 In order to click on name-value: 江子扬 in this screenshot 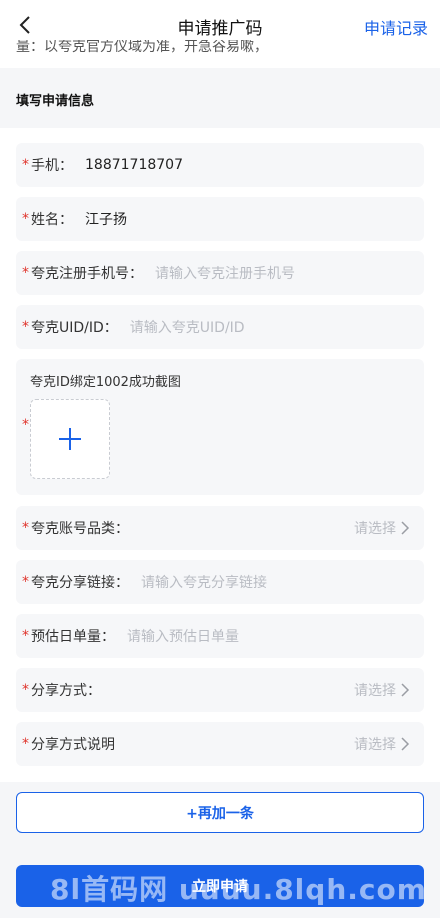, I will do `click(106, 219)`.